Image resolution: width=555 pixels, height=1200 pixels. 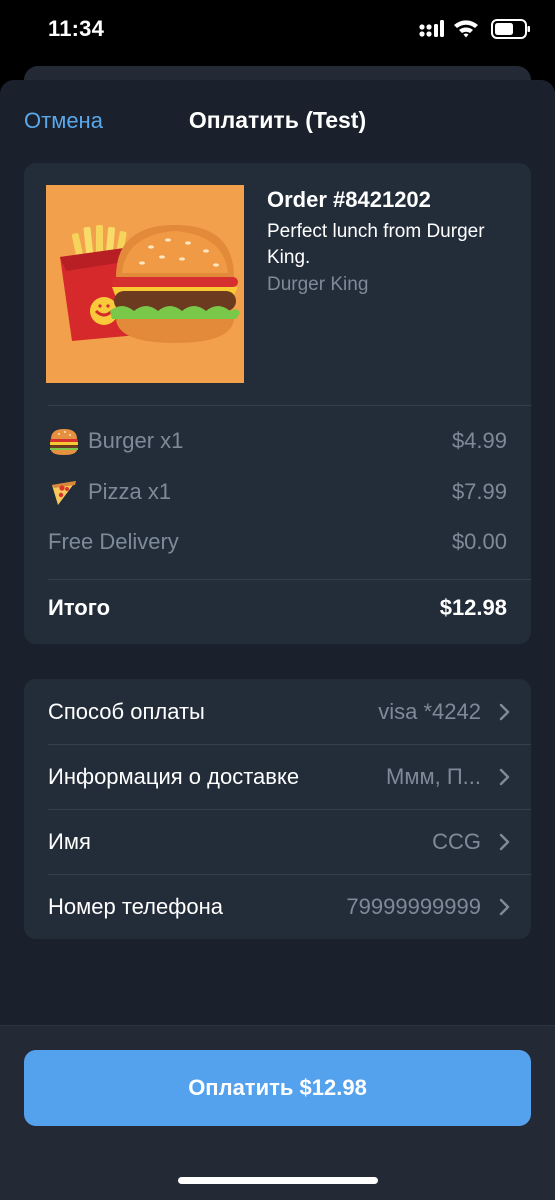 I want to click on burger, so click(x=175, y=284).